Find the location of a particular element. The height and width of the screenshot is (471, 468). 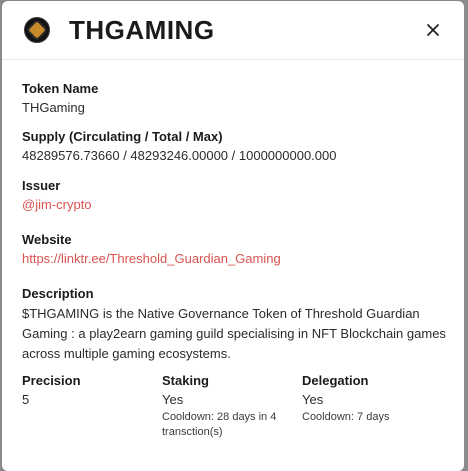

logo-emblem is located at coordinates (37, 30).